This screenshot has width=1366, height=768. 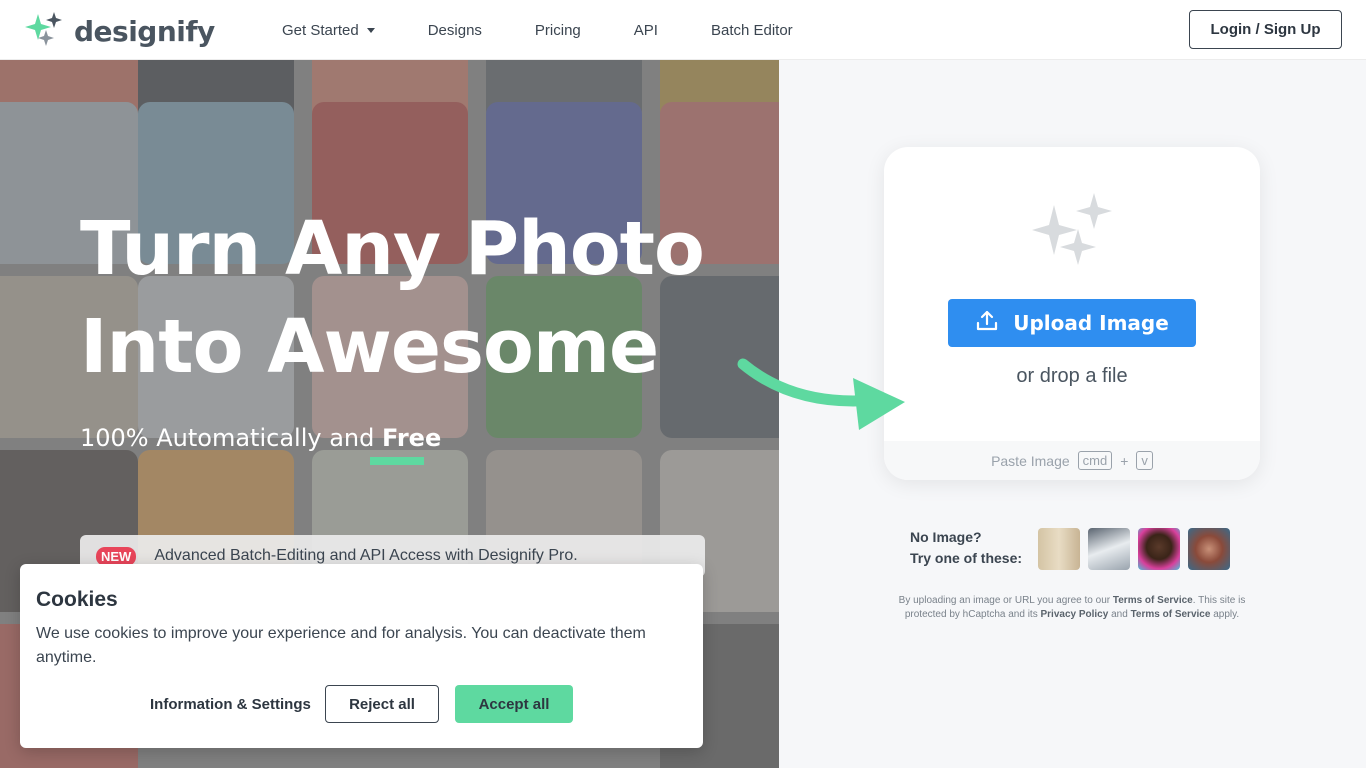 What do you see at coordinates (1225, 614) in the screenshot?
I see `terms-text-4: apply.` at bounding box center [1225, 614].